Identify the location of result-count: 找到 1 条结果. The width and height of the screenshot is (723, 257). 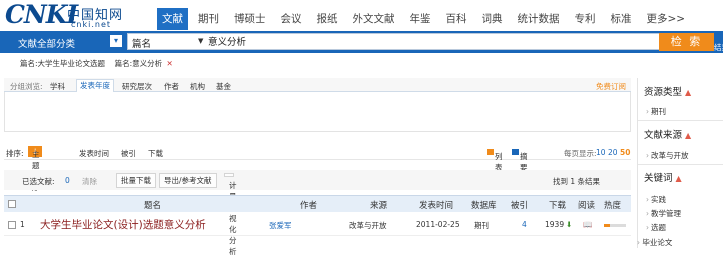
(577, 181).